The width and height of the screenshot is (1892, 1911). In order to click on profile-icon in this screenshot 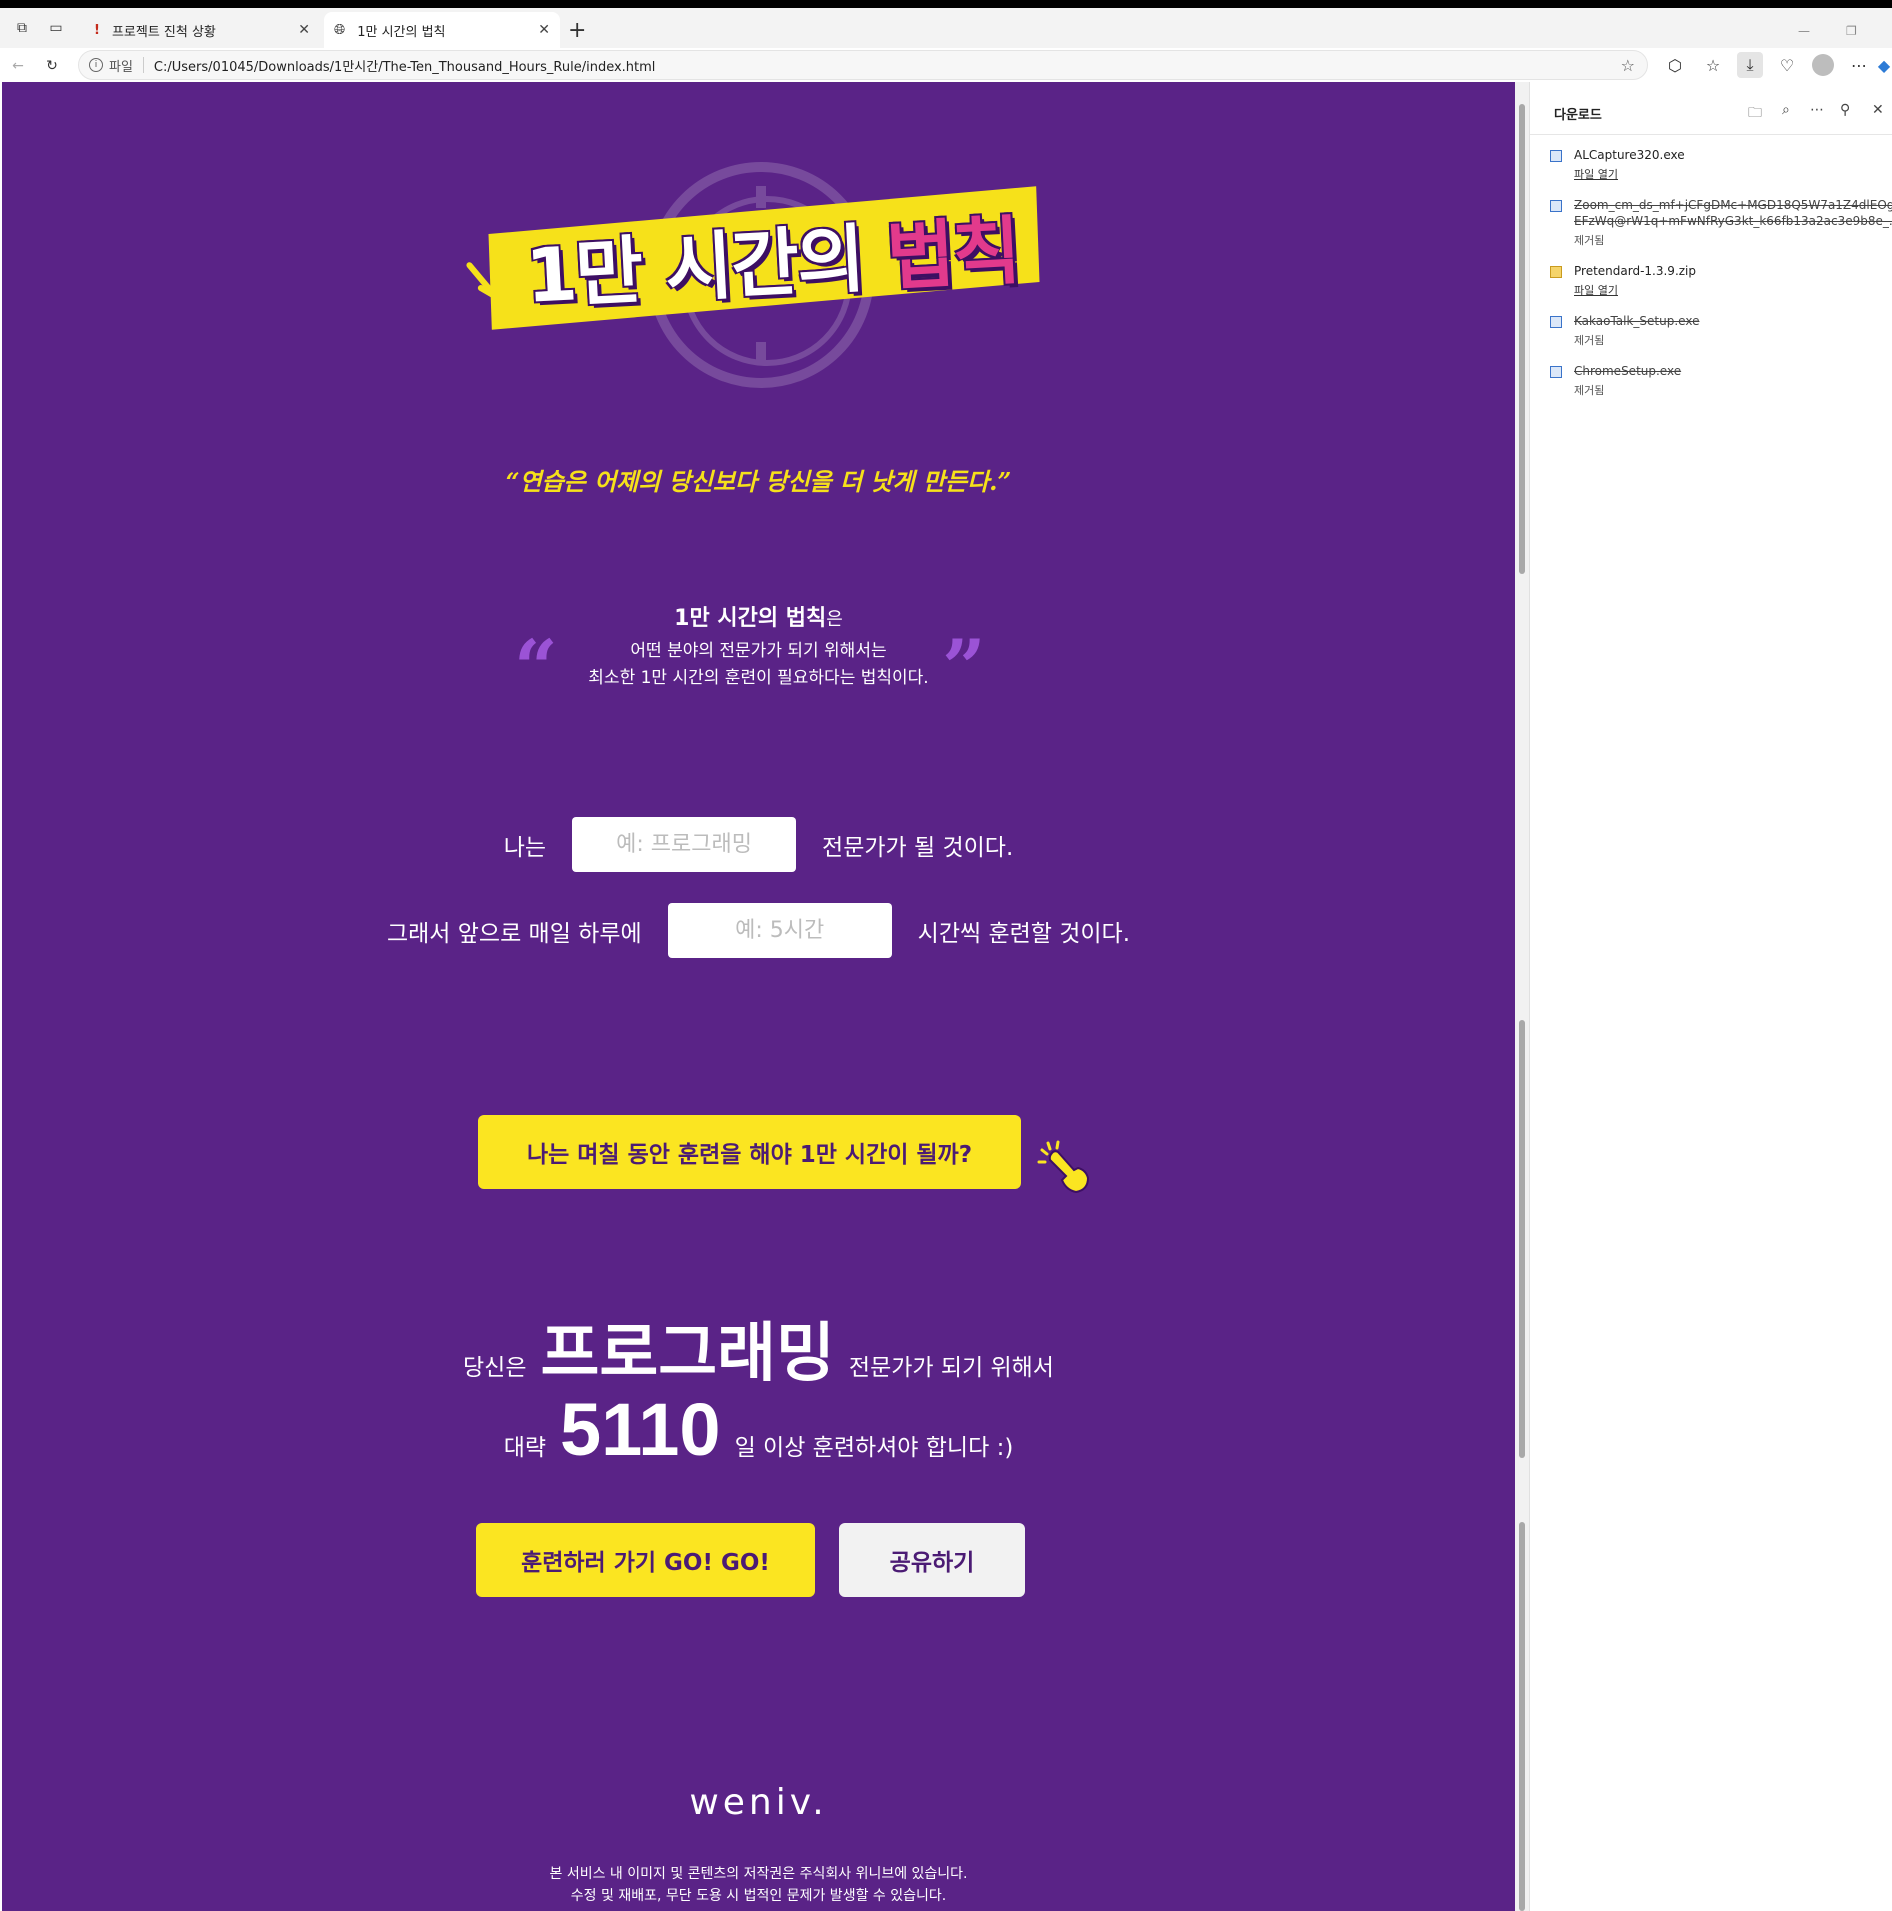, I will do `click(1823, 65)`.